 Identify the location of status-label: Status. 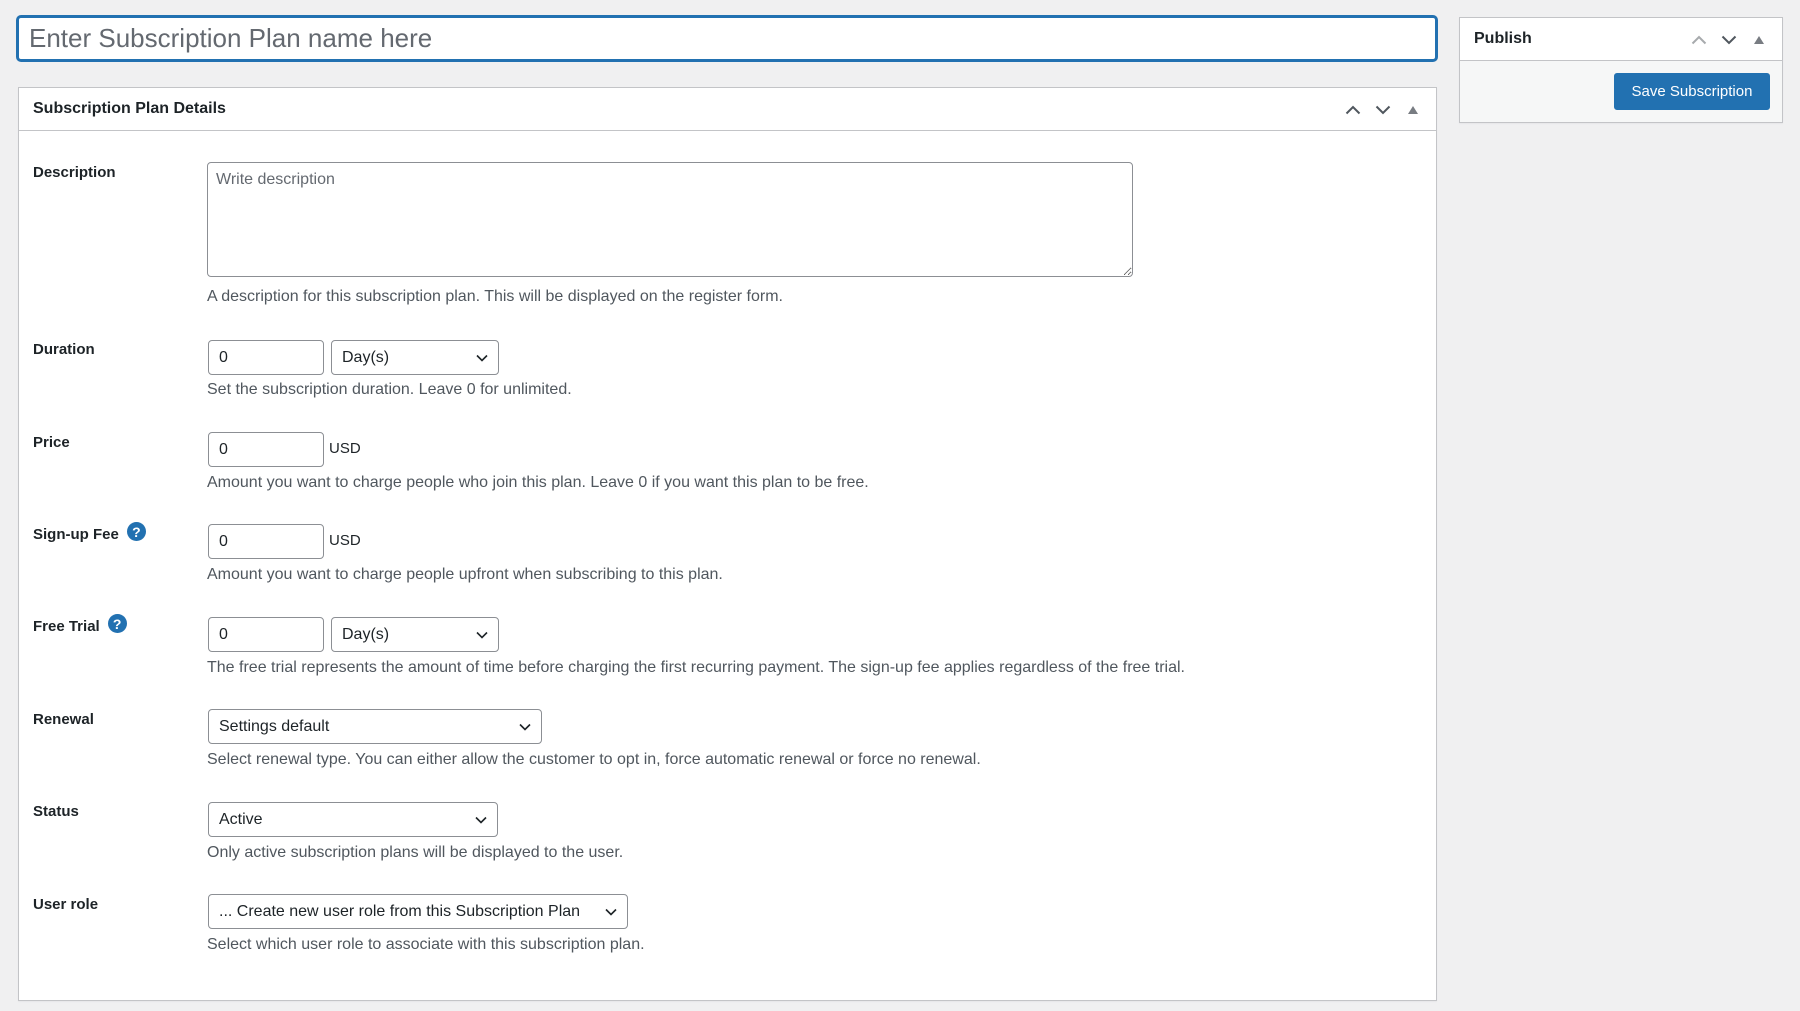
(56, 811).